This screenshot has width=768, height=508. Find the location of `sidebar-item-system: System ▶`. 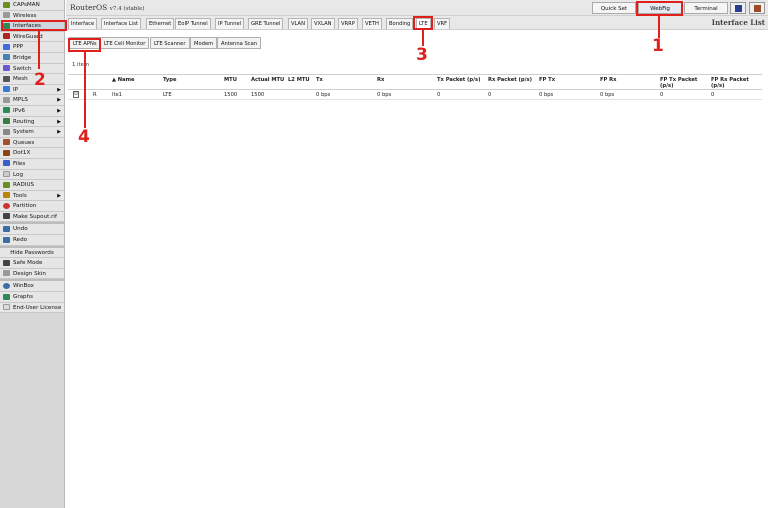

sidebar-item-system: System ▶ is located at coordinates (32, 132).